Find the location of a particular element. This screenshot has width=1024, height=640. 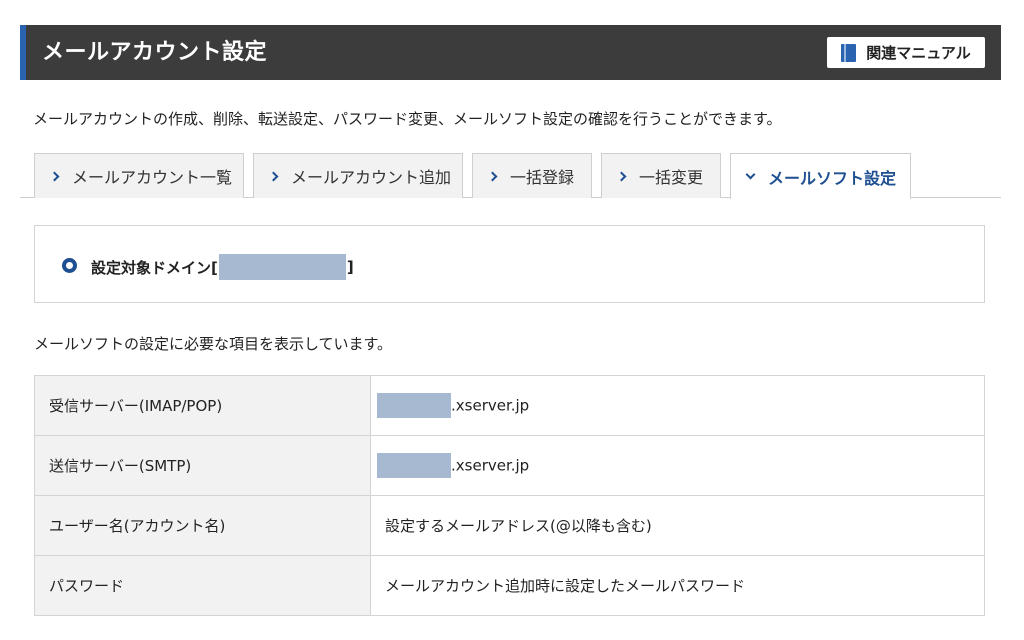

row-label: 受信サーバー(IMAP/POP) is located at coordinates (202, 405).